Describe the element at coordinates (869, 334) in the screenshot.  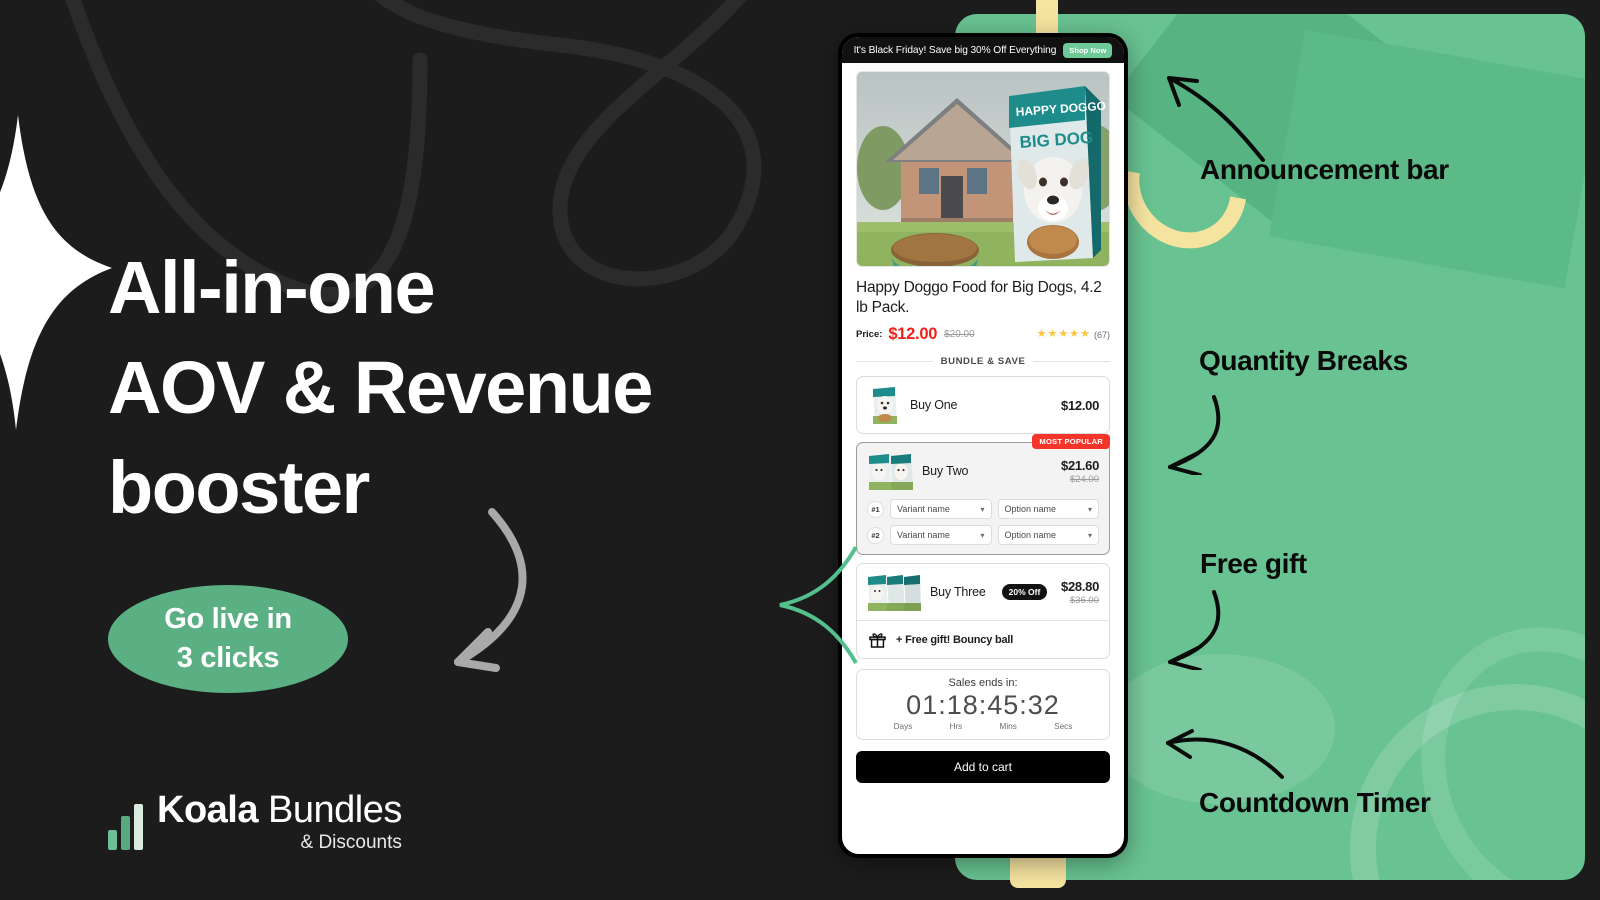
I see `price-label: Price:` at that location.